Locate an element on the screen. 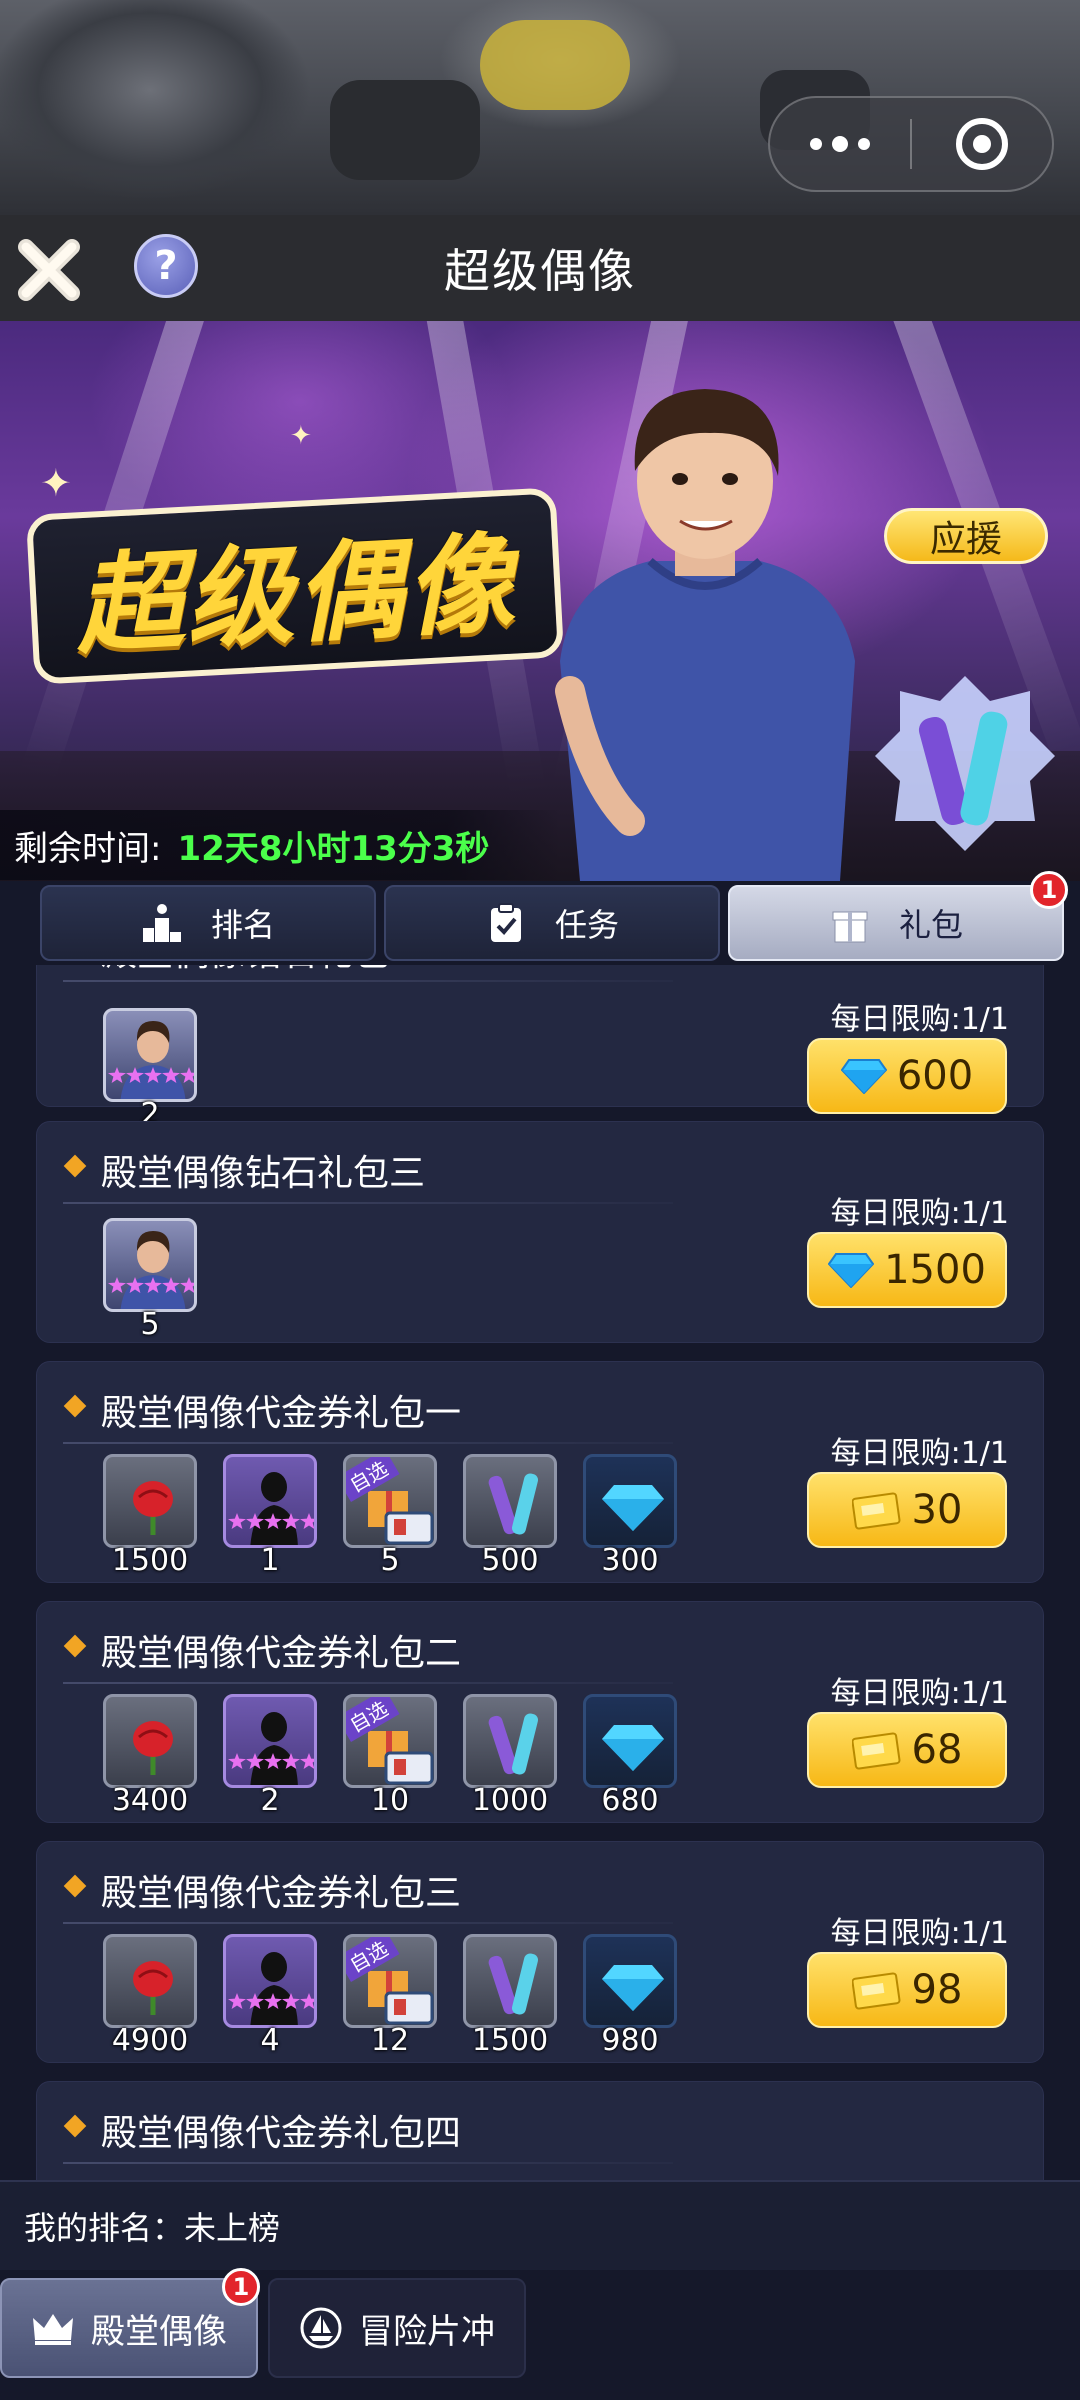 The width and height of the screenshot is (1080, 2400). tab-gift-packs: 礼包 1 is located at coordinates (898, 916).